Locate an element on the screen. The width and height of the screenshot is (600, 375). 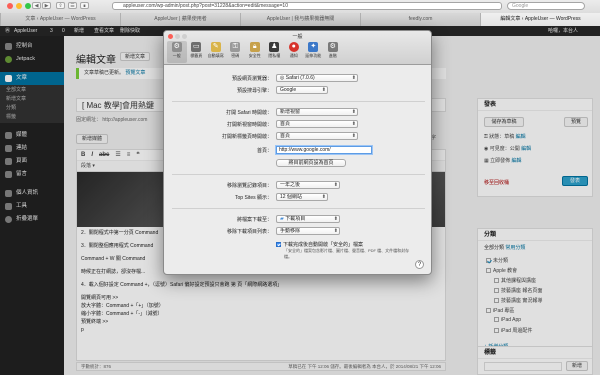
minimize-window-icon is located at coordinates (19, 6).